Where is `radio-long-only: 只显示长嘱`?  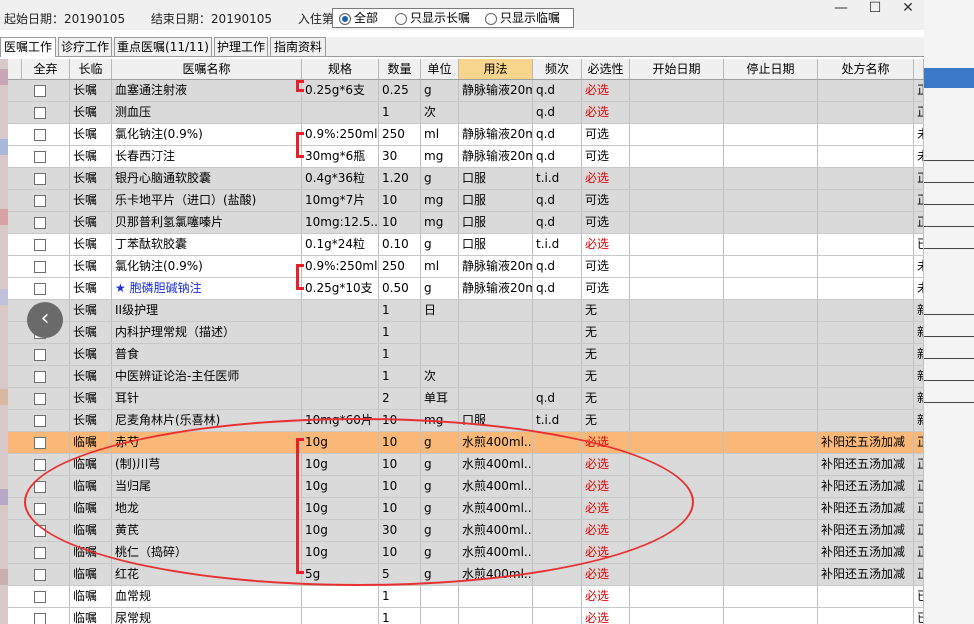
radio-long-only: 只显示长嘱 is located at coordinates (432, 17).